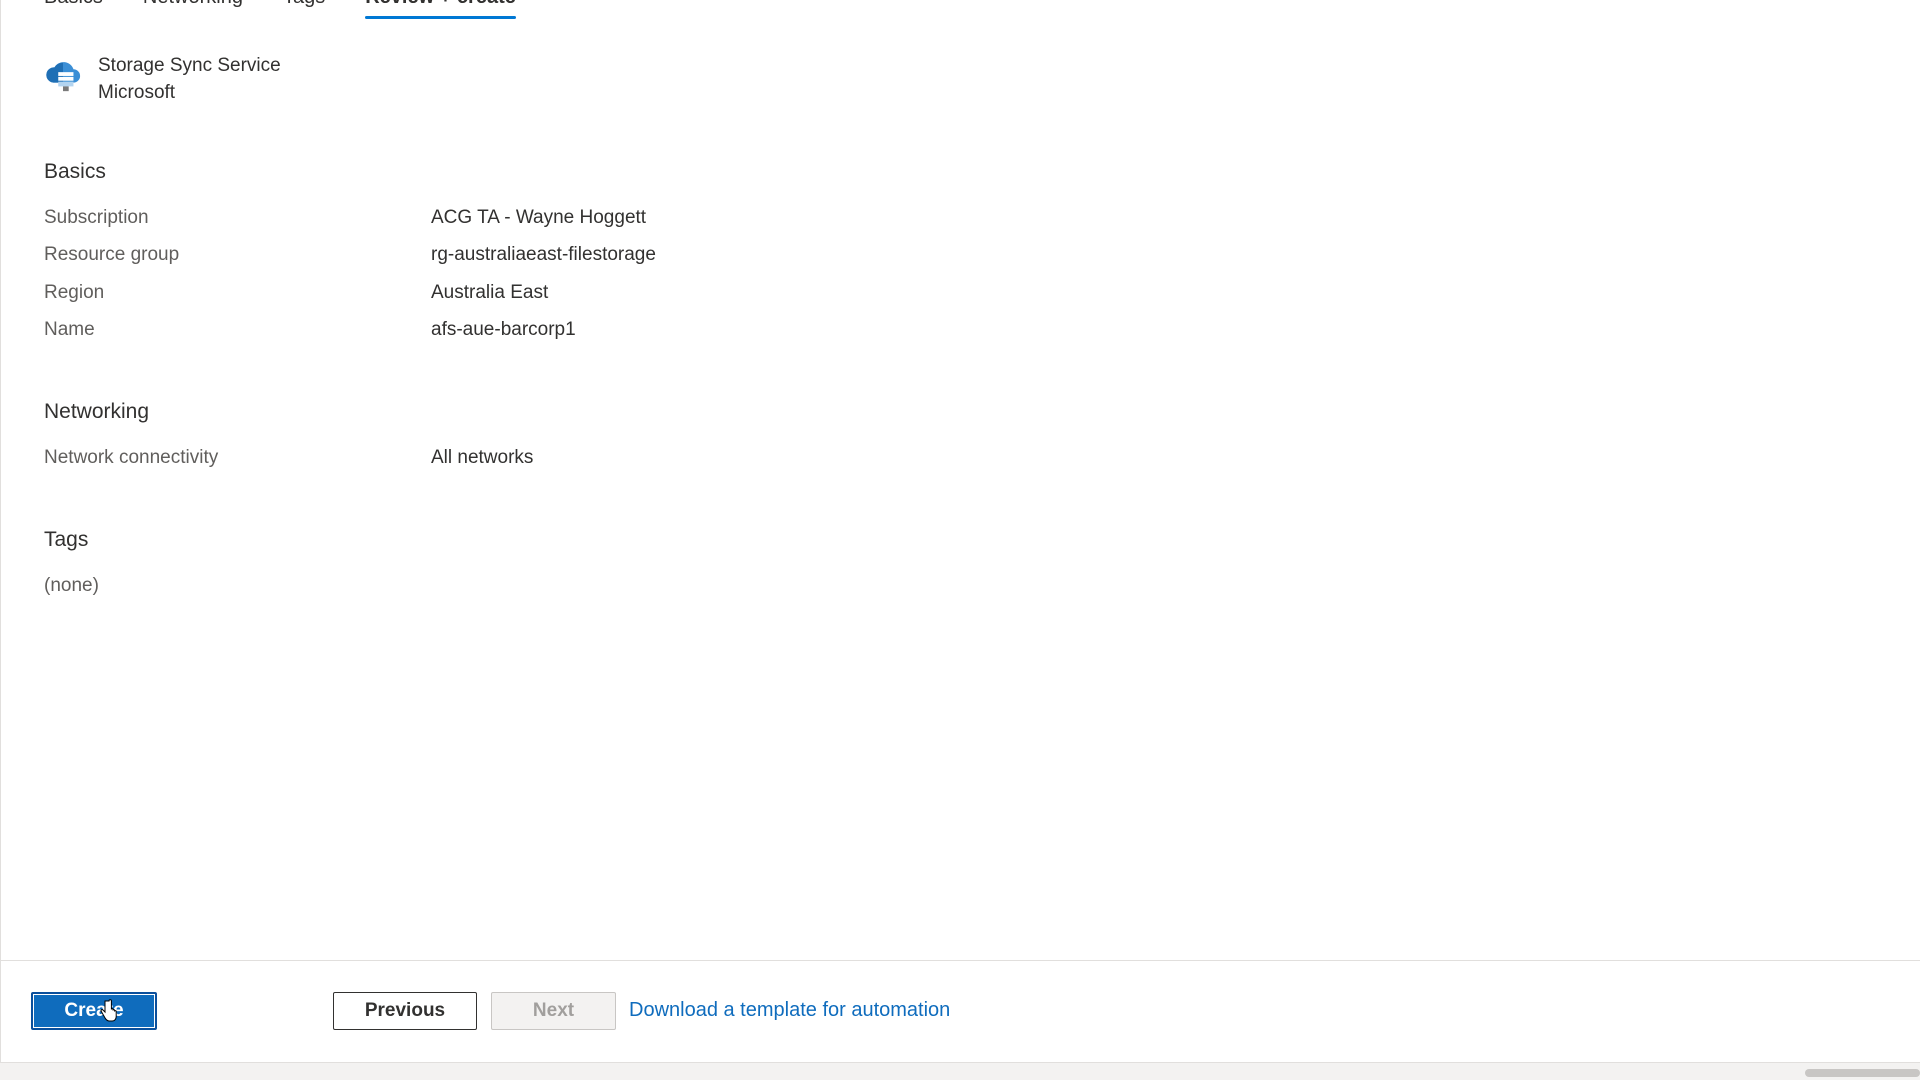 The width and height of the screenshot is (1920, 1080). What do you see at coordinates (71, 585) in the screenshot?
I see `tags-empty-text: (none)` at bounding box center [71, 585].